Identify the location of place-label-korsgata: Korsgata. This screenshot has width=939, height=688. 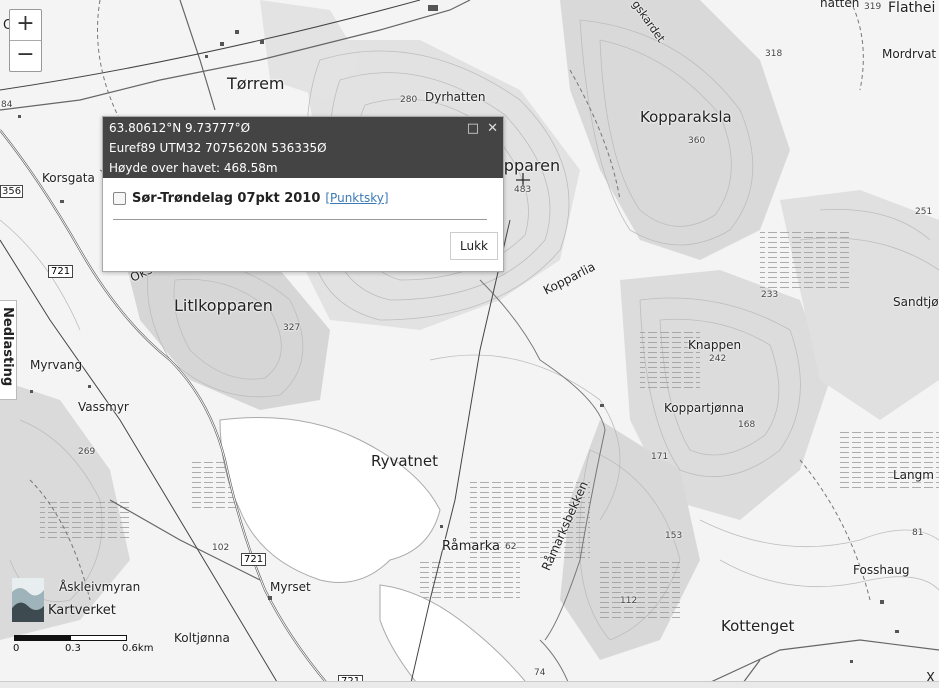
(68, 178).